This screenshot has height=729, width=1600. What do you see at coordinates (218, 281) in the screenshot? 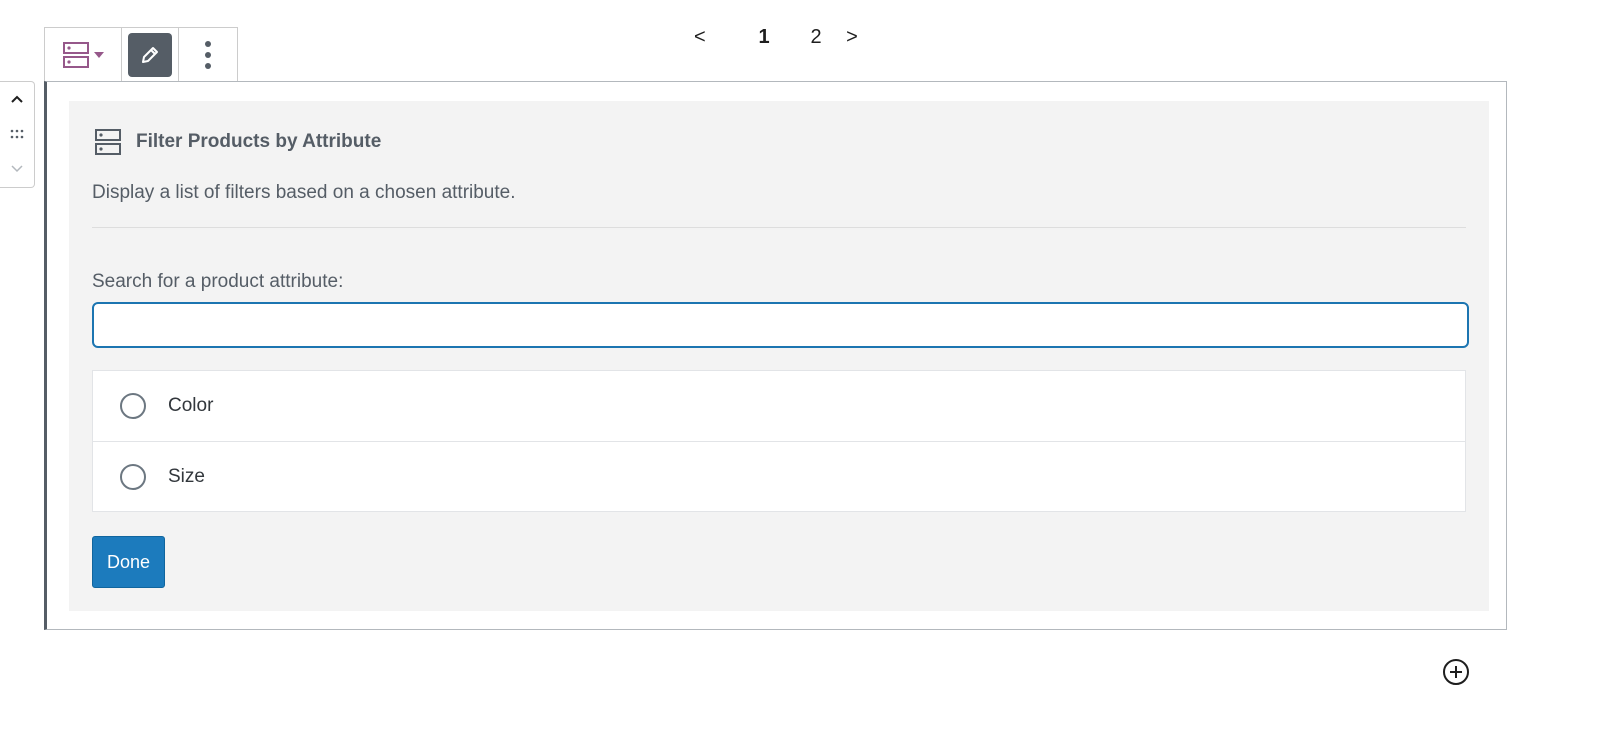
I see `search-label: Search for a product attribute:` at bounding box center [218, 281].